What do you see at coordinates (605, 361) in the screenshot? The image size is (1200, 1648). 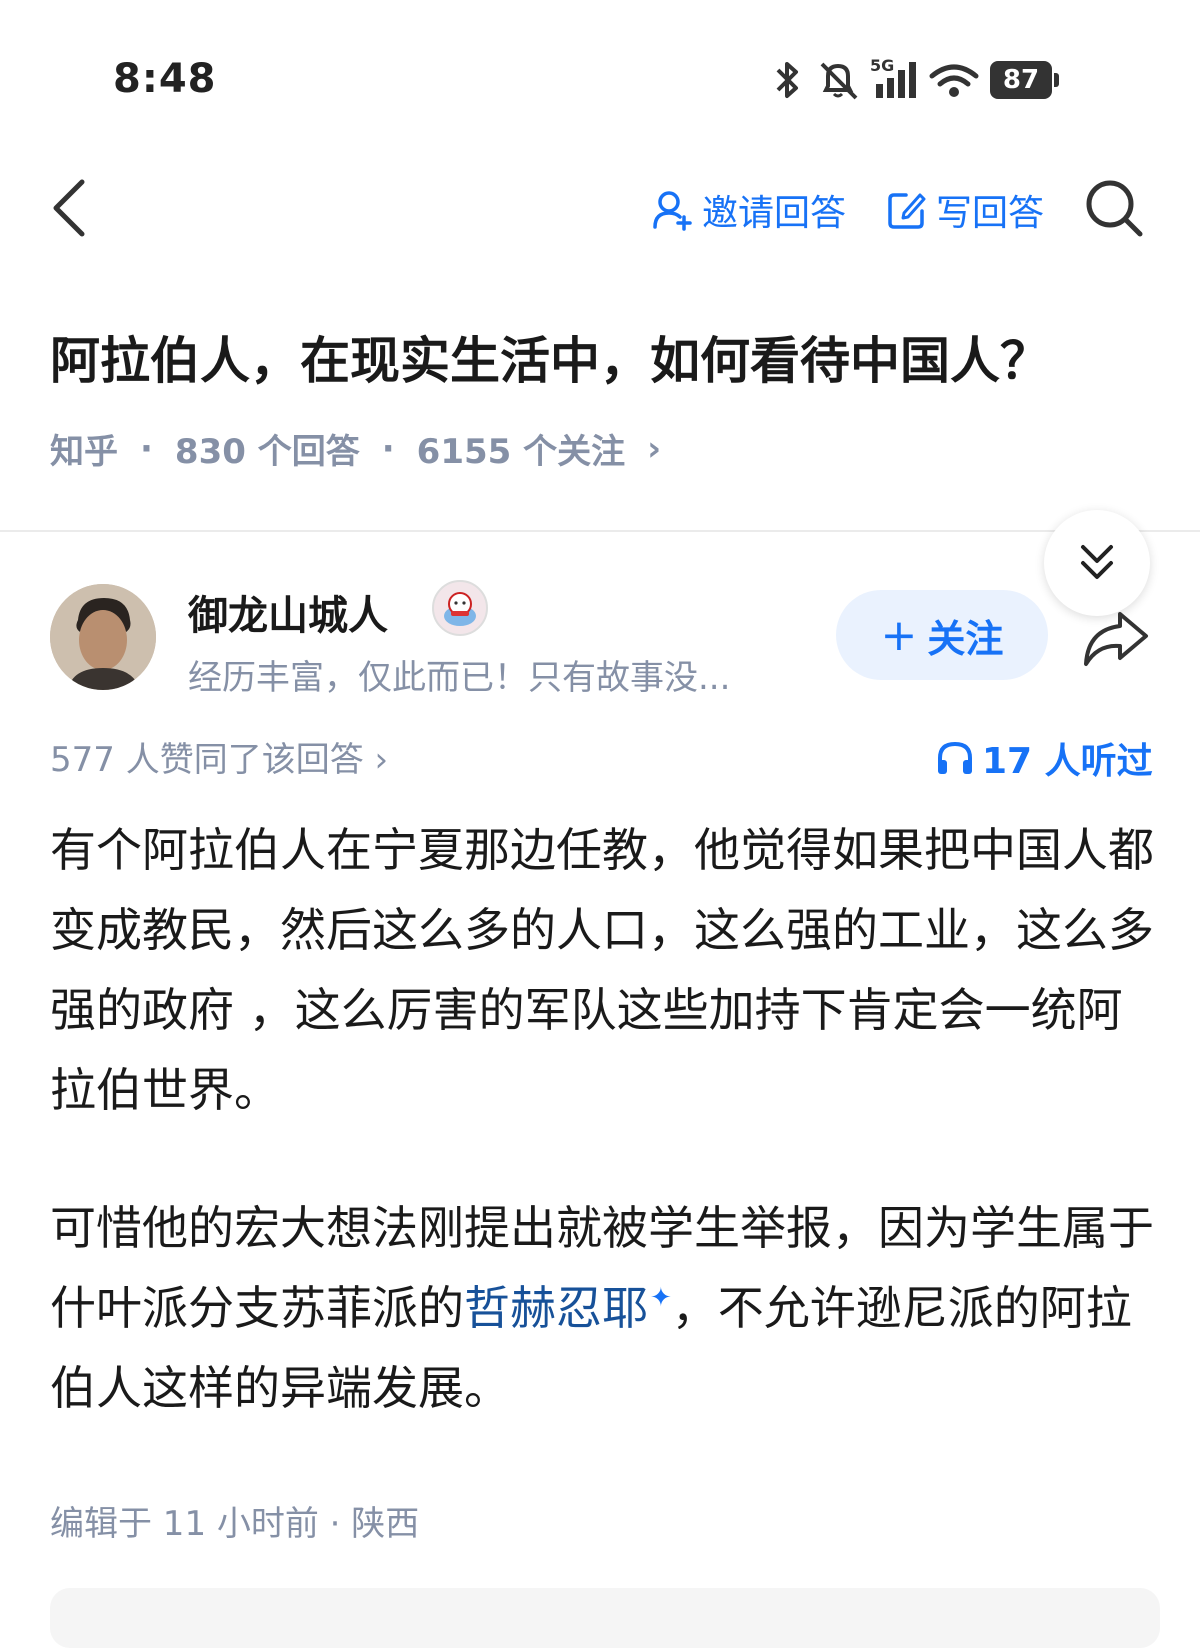 I see `question-title: 阿拉伯人，在现实生活中，如何看待中国人？` at bounding box center [605, 361].